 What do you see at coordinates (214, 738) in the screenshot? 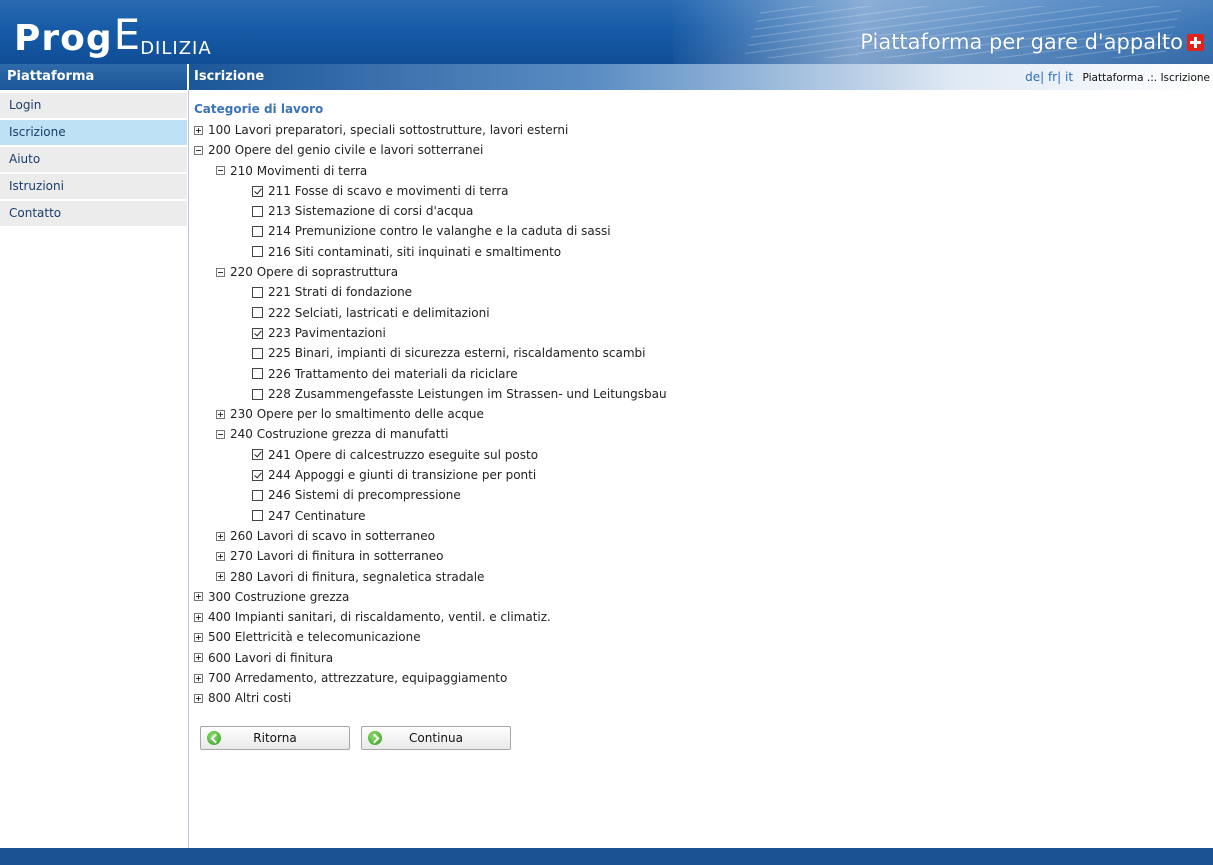
I see `arrow-left-icon` at bounding box center [214, 738].